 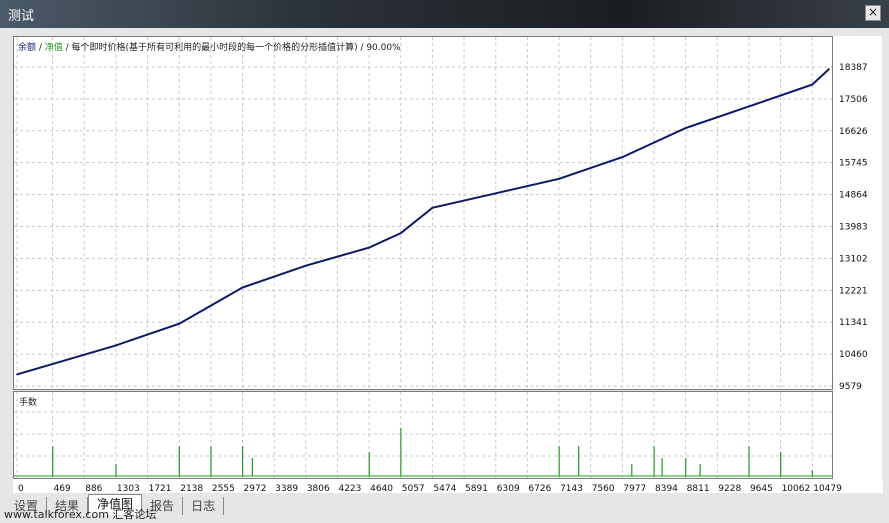 What do you see at coordinates (796, 489) in the screenshot?
I see `x-tick-label: 10062` at bounding box center [796, 489].